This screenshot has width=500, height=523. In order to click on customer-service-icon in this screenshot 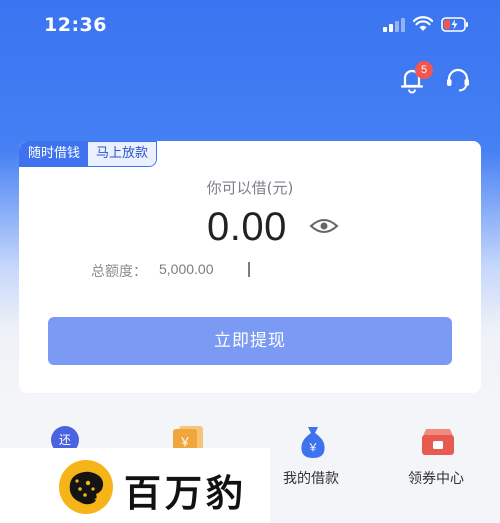, I will do `click(458, 80)`.